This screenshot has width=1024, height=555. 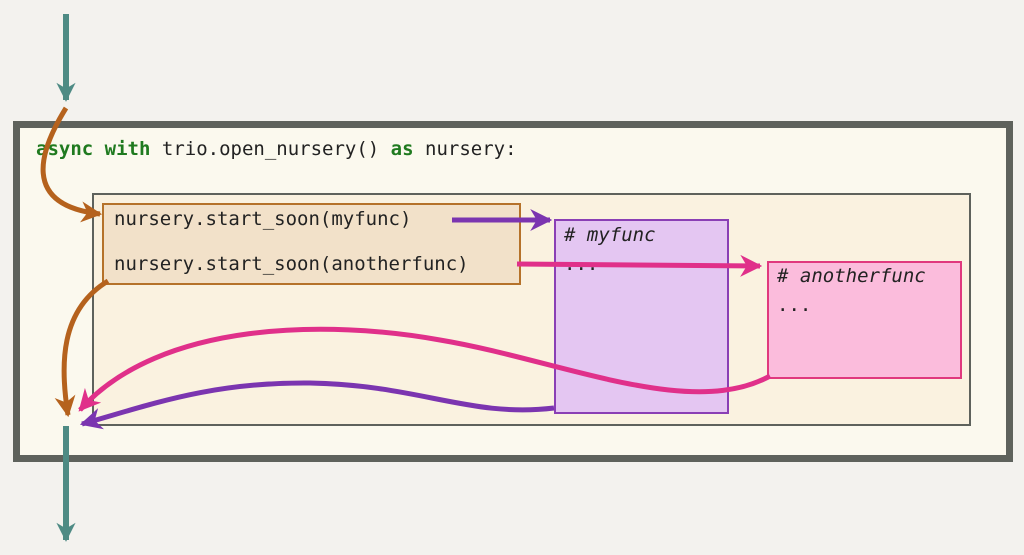 What do you see at coordinates (291, 264) in the screenshot?
I see `start-soon-anotherfunc-line: nursery.start_soon(anotherfunc)` at bounding box center [291, 264].